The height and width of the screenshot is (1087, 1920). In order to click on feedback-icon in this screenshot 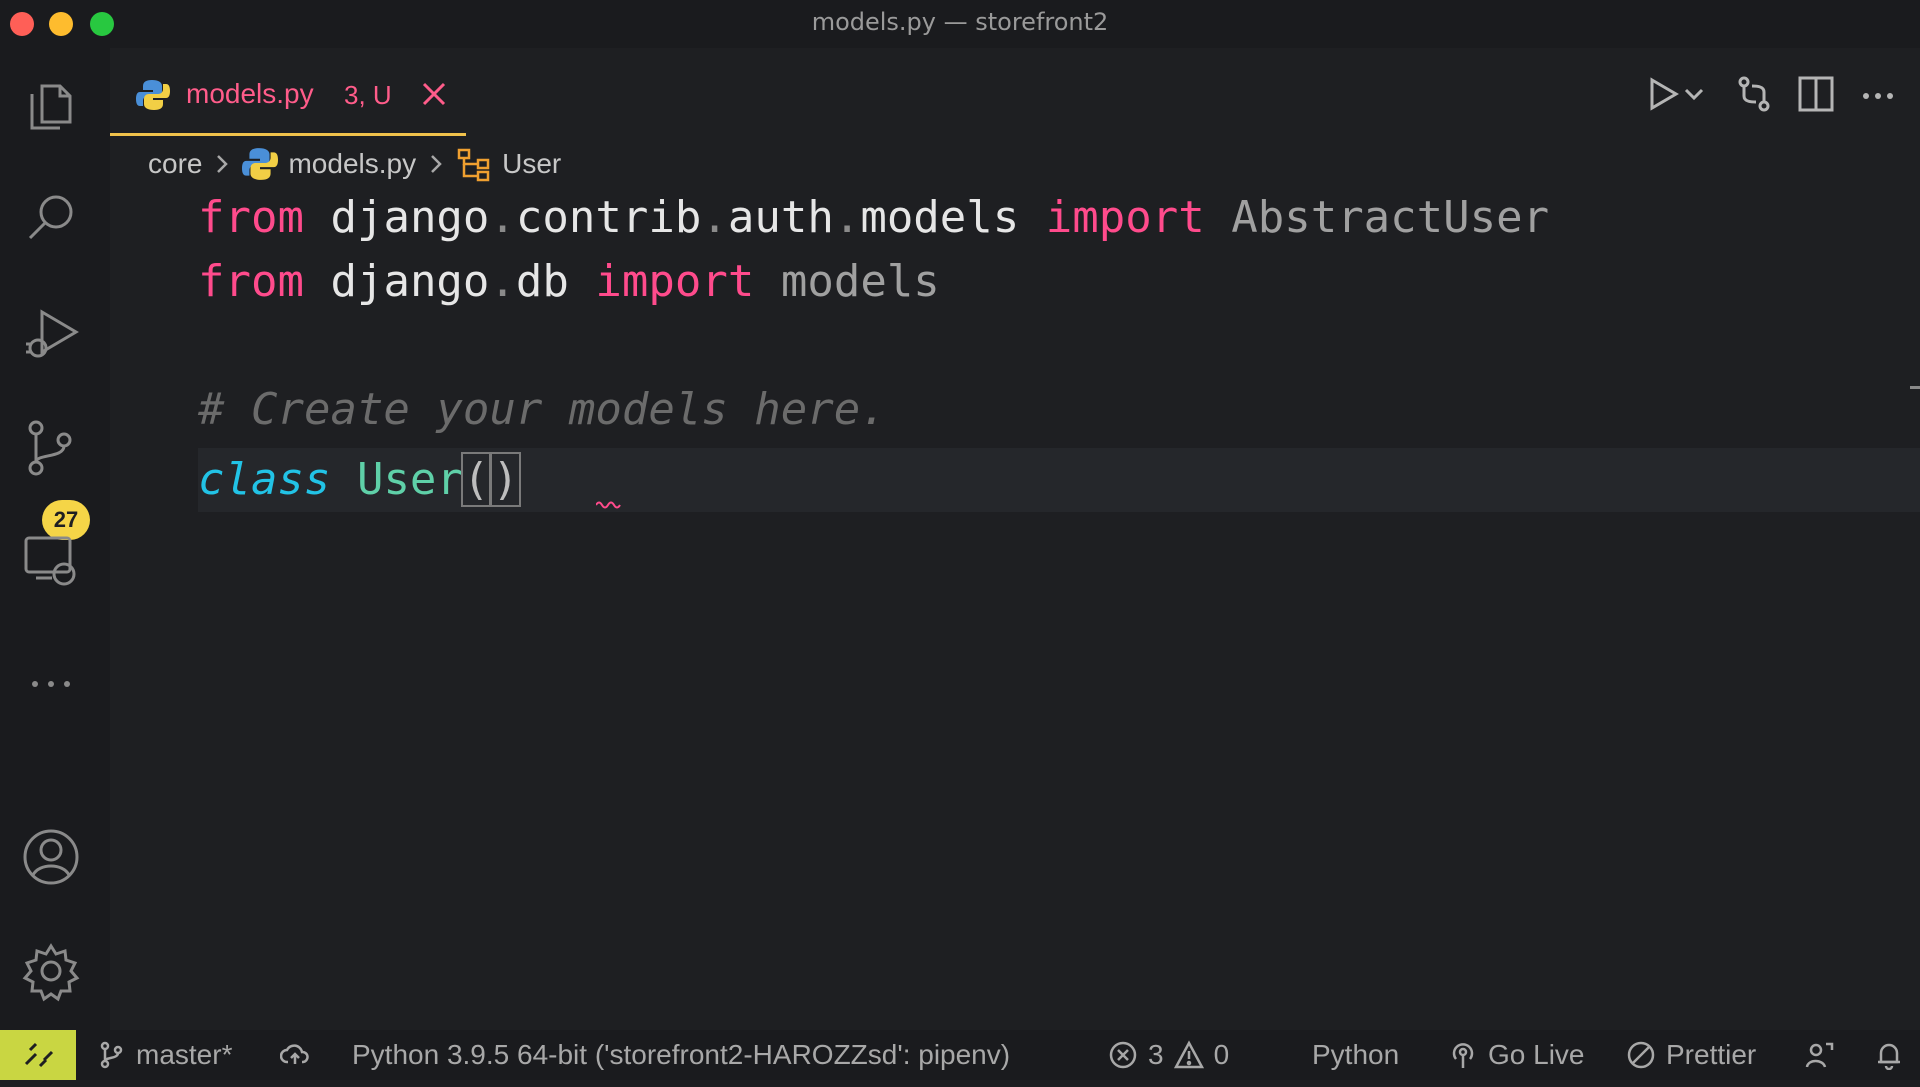, I will do `click(1819, 1055)`.